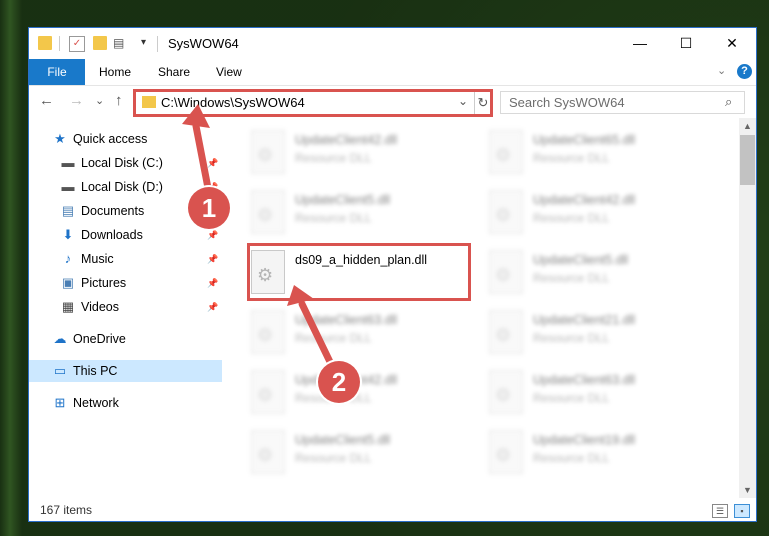 This screenshot has height=536, width=769. I want to click on sidebar-item-label: This PC, so click(95, 371).